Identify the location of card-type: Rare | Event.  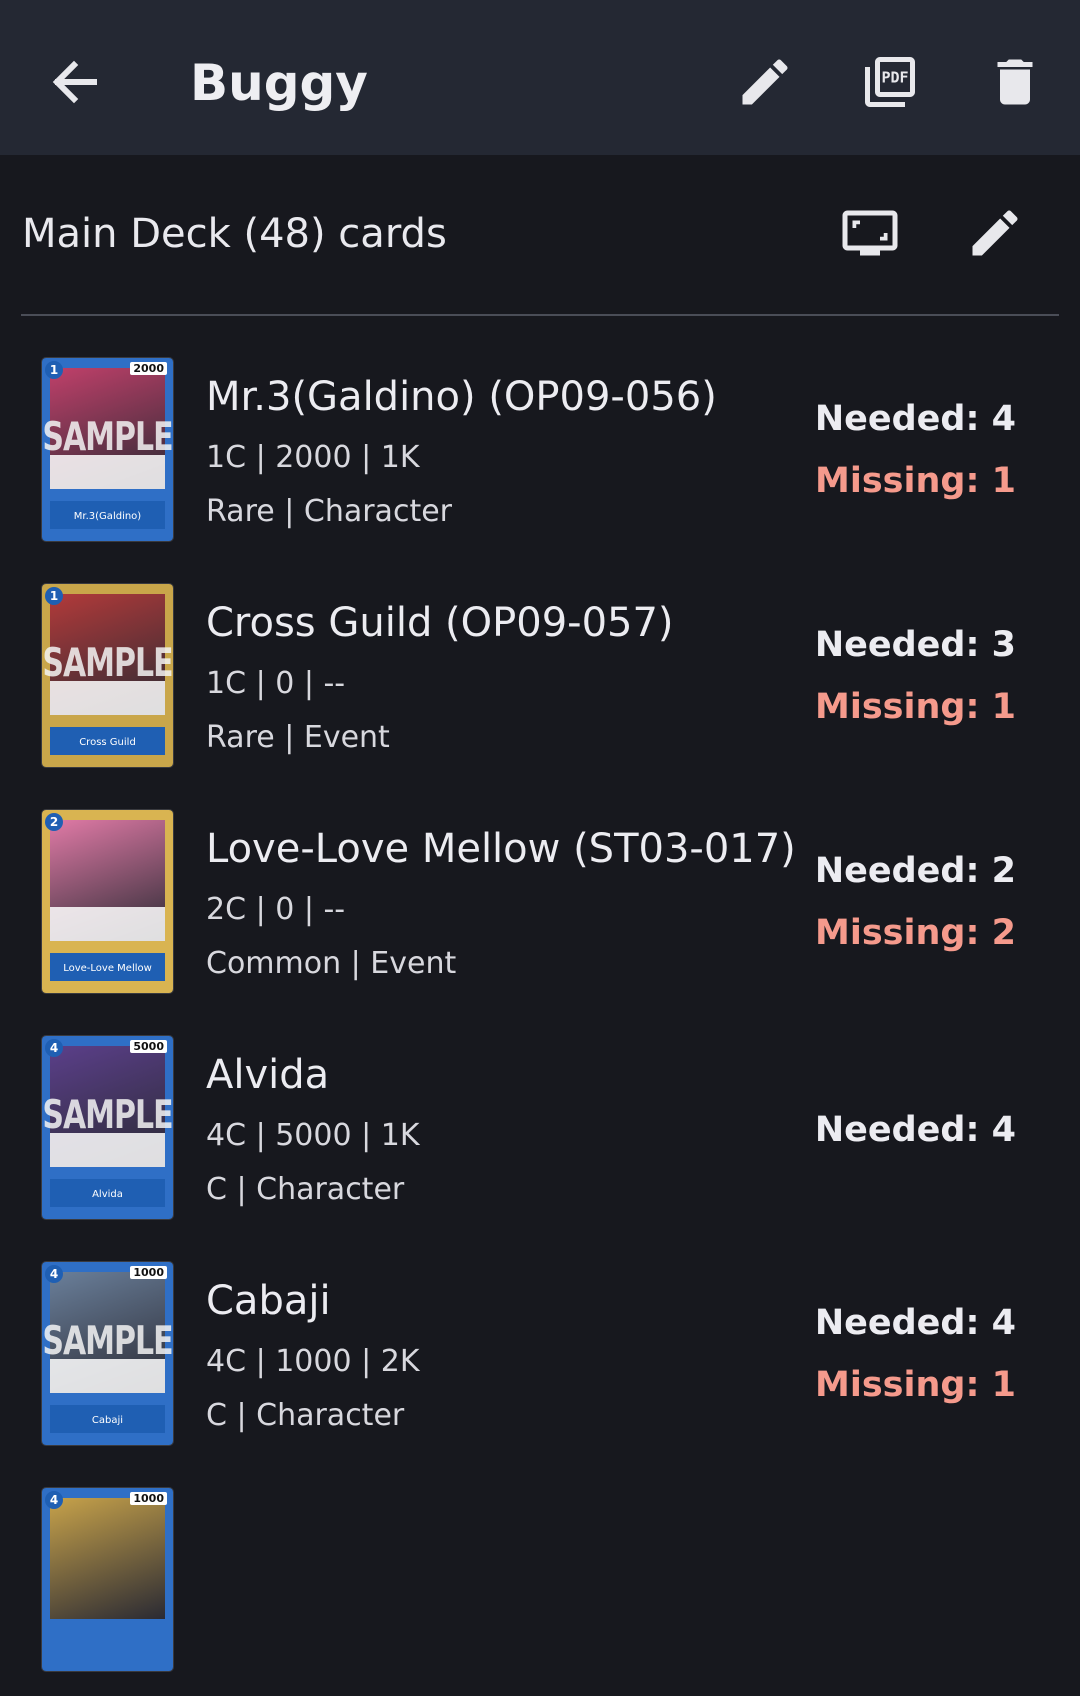
(298, 737).